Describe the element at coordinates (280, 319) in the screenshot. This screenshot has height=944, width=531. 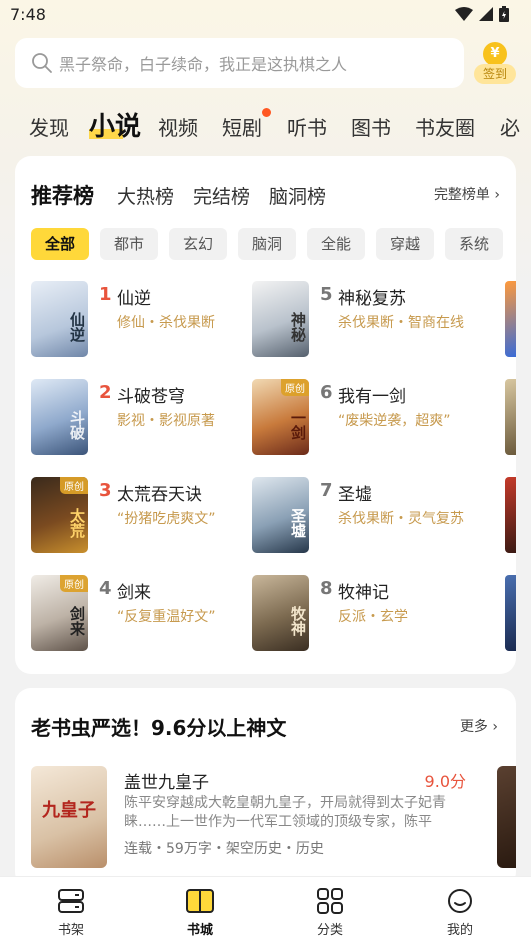
I see `book-cover: 神秘` at that location.